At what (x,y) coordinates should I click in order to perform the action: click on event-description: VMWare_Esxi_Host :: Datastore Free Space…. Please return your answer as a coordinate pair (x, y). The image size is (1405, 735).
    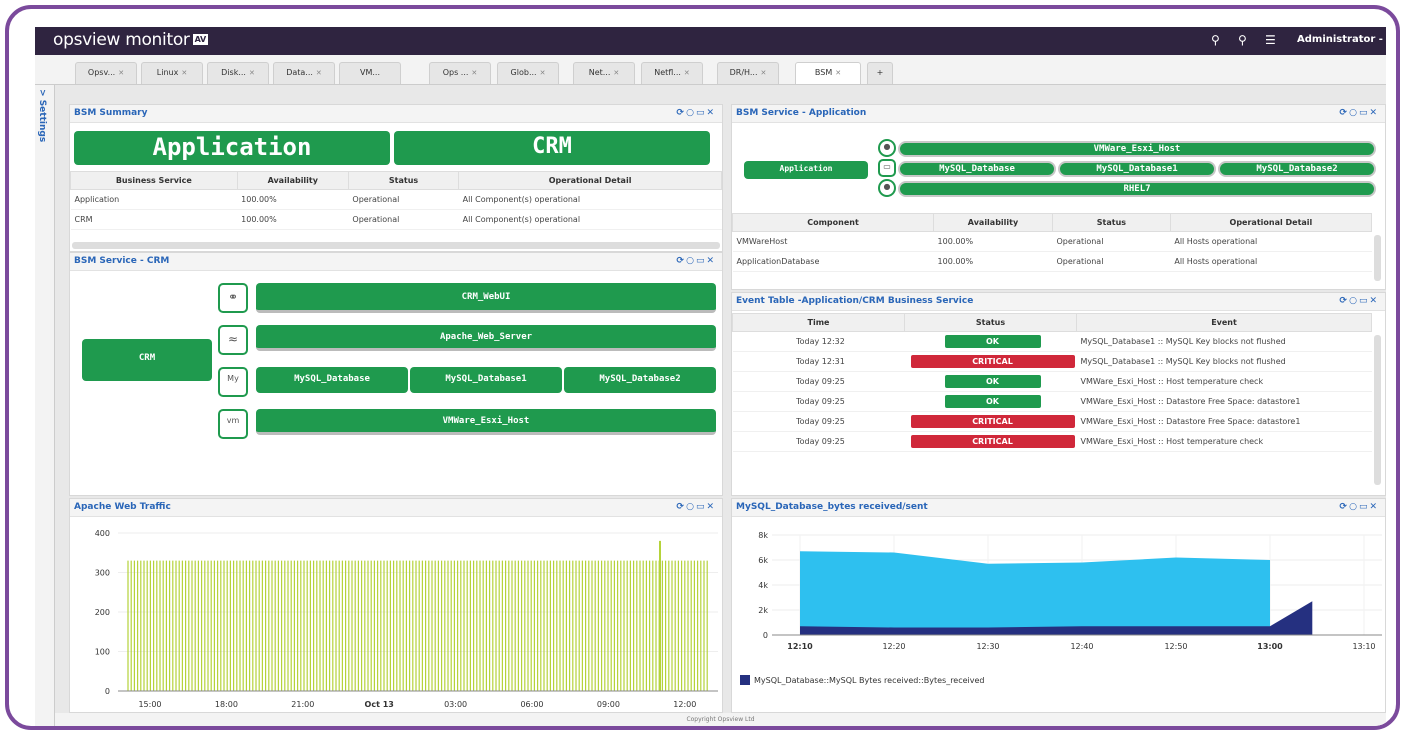
    Looking at the image, I should click on (1224, 421).